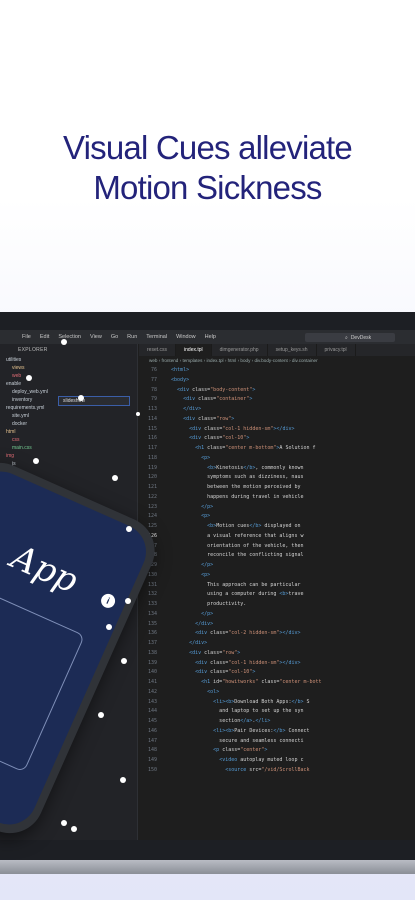  What do you see at coordinates (26, 337) in the screenshot?
I see `menu-file: File` at bounding box center [26, 337].